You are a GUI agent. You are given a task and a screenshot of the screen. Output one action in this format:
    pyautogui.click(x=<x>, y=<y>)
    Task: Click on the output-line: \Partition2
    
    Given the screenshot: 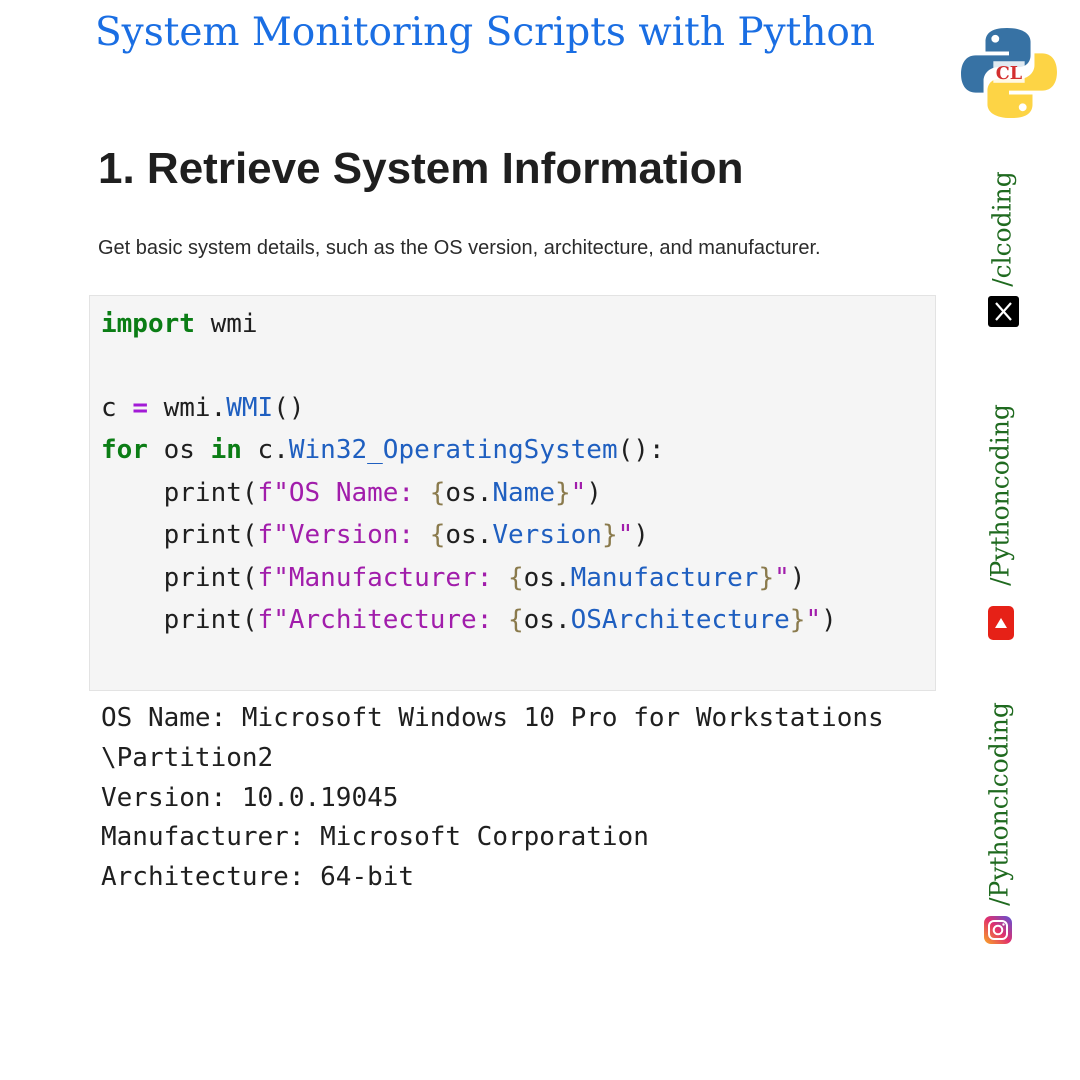 What is the action you would take?
    pyautogui.click(x=187, y=758)
    